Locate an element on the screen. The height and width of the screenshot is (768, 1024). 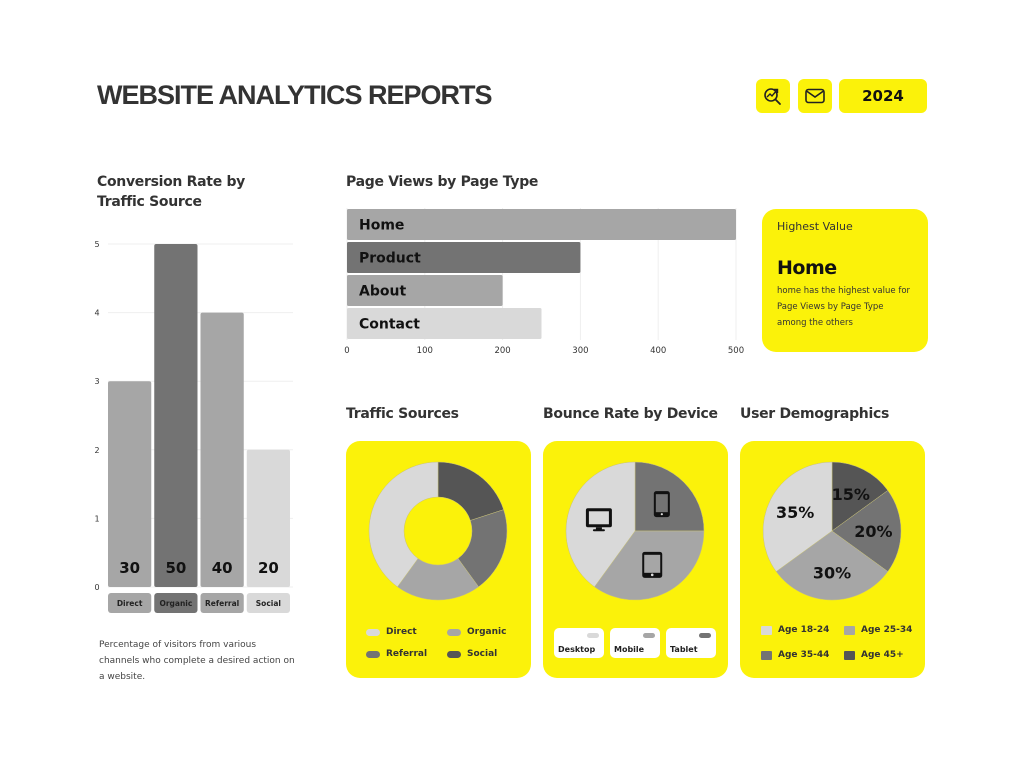
bounce-rate-title: Bounce Rate by Device is located at coordinates (630, 414).